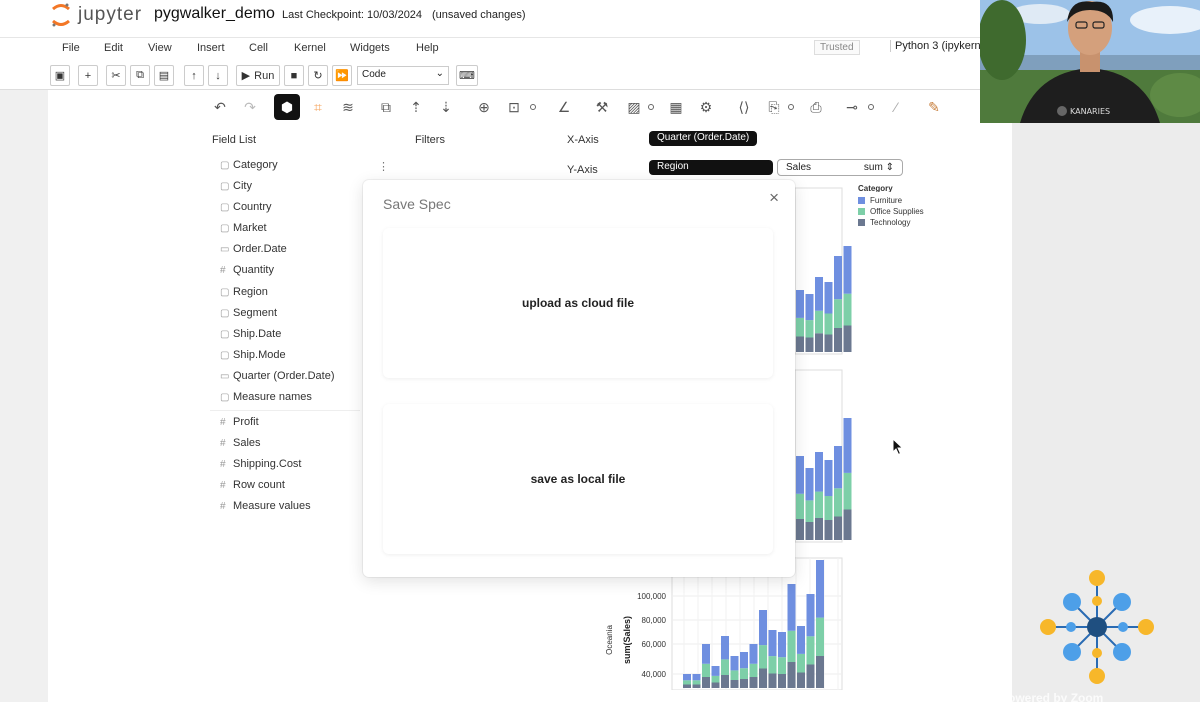 The height and width of the screenshot is (702, 1200). Describe the element at coordinates (265, 506) in the screenshot. I see `measure-item: # Measure values` at that location.